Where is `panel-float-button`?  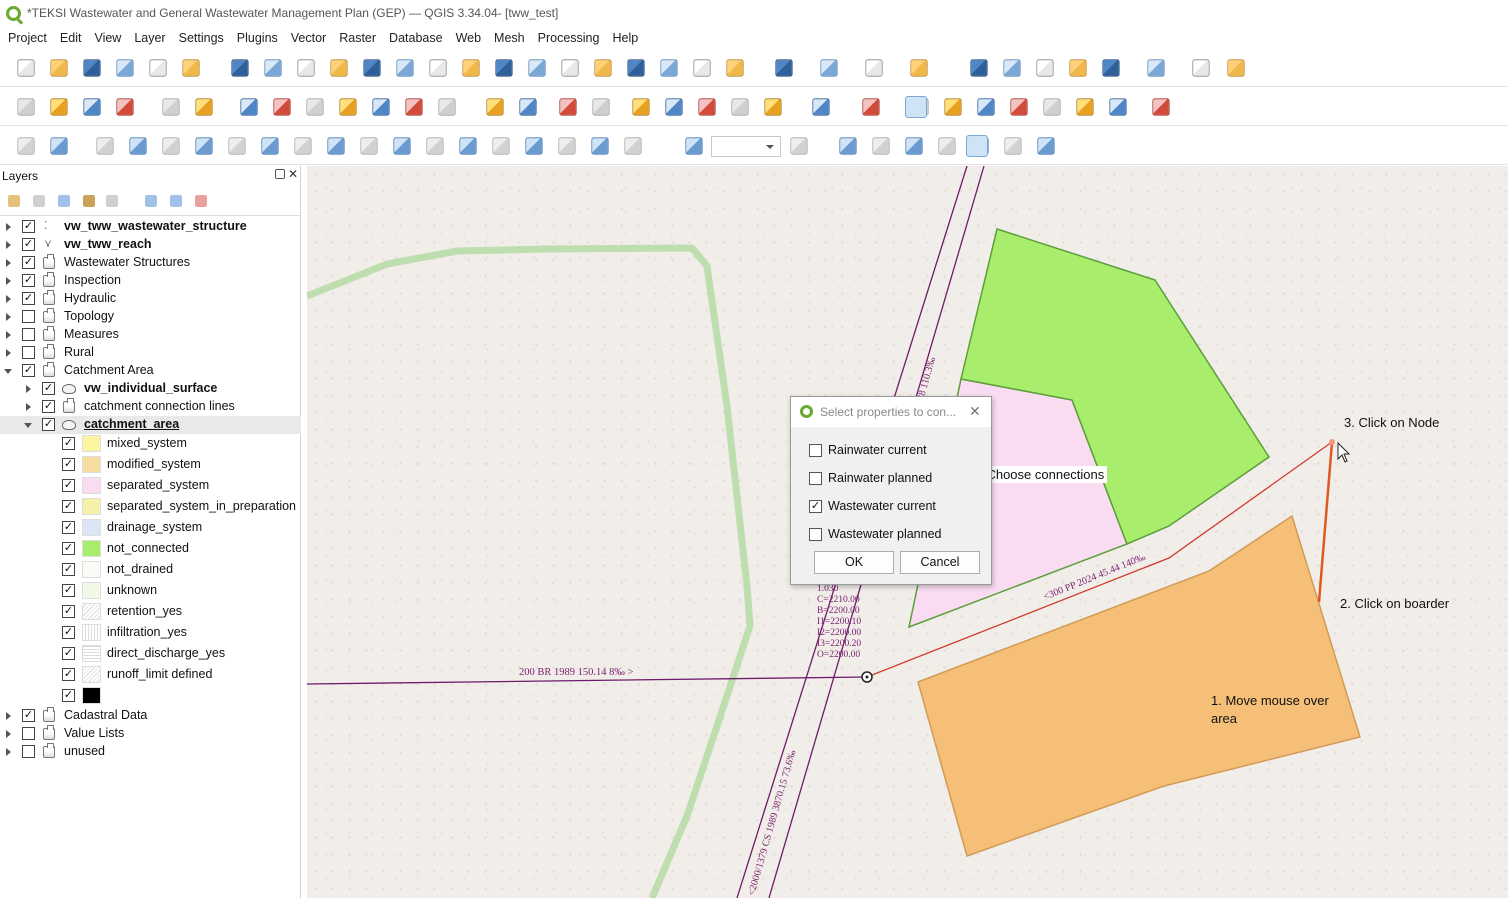 panel-float-button is located at coordinates (280, 174).